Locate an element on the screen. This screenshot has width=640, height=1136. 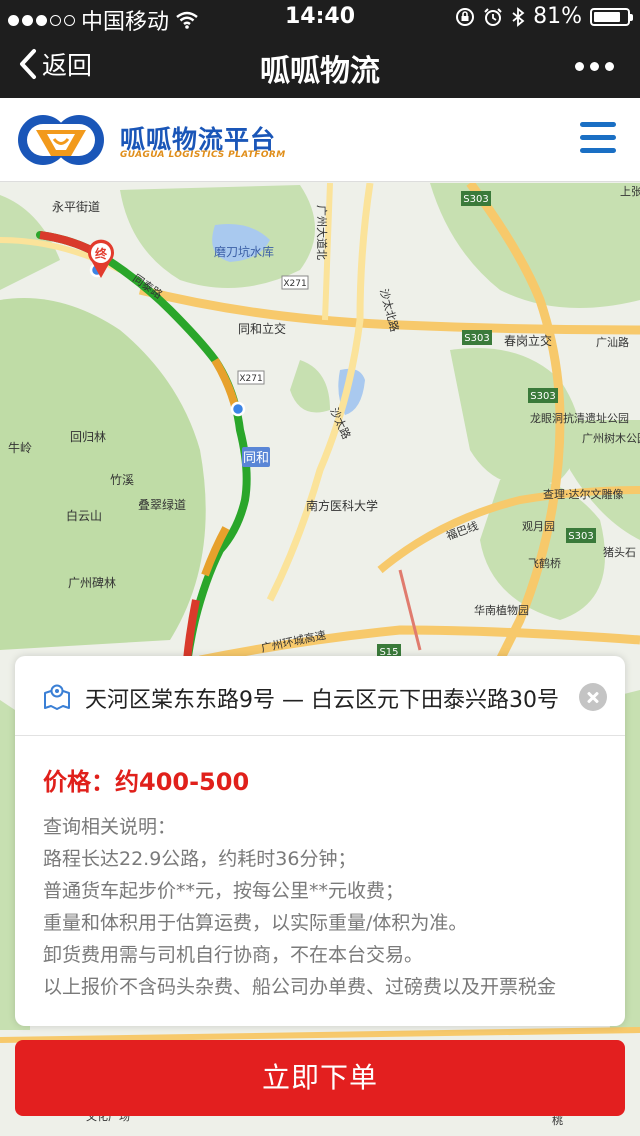
note-line: 普通货车起步价**元，按每公里**元收费； is located at coordinates (224, 891).